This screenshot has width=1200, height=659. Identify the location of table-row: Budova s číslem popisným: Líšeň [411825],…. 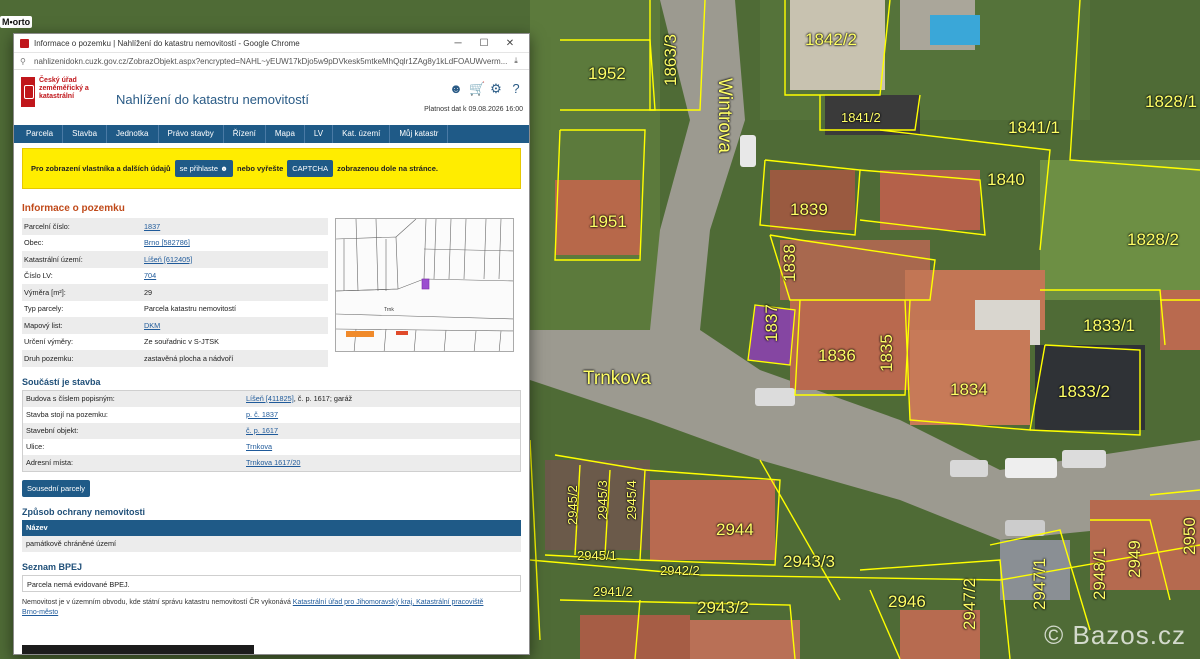
(271, 398).